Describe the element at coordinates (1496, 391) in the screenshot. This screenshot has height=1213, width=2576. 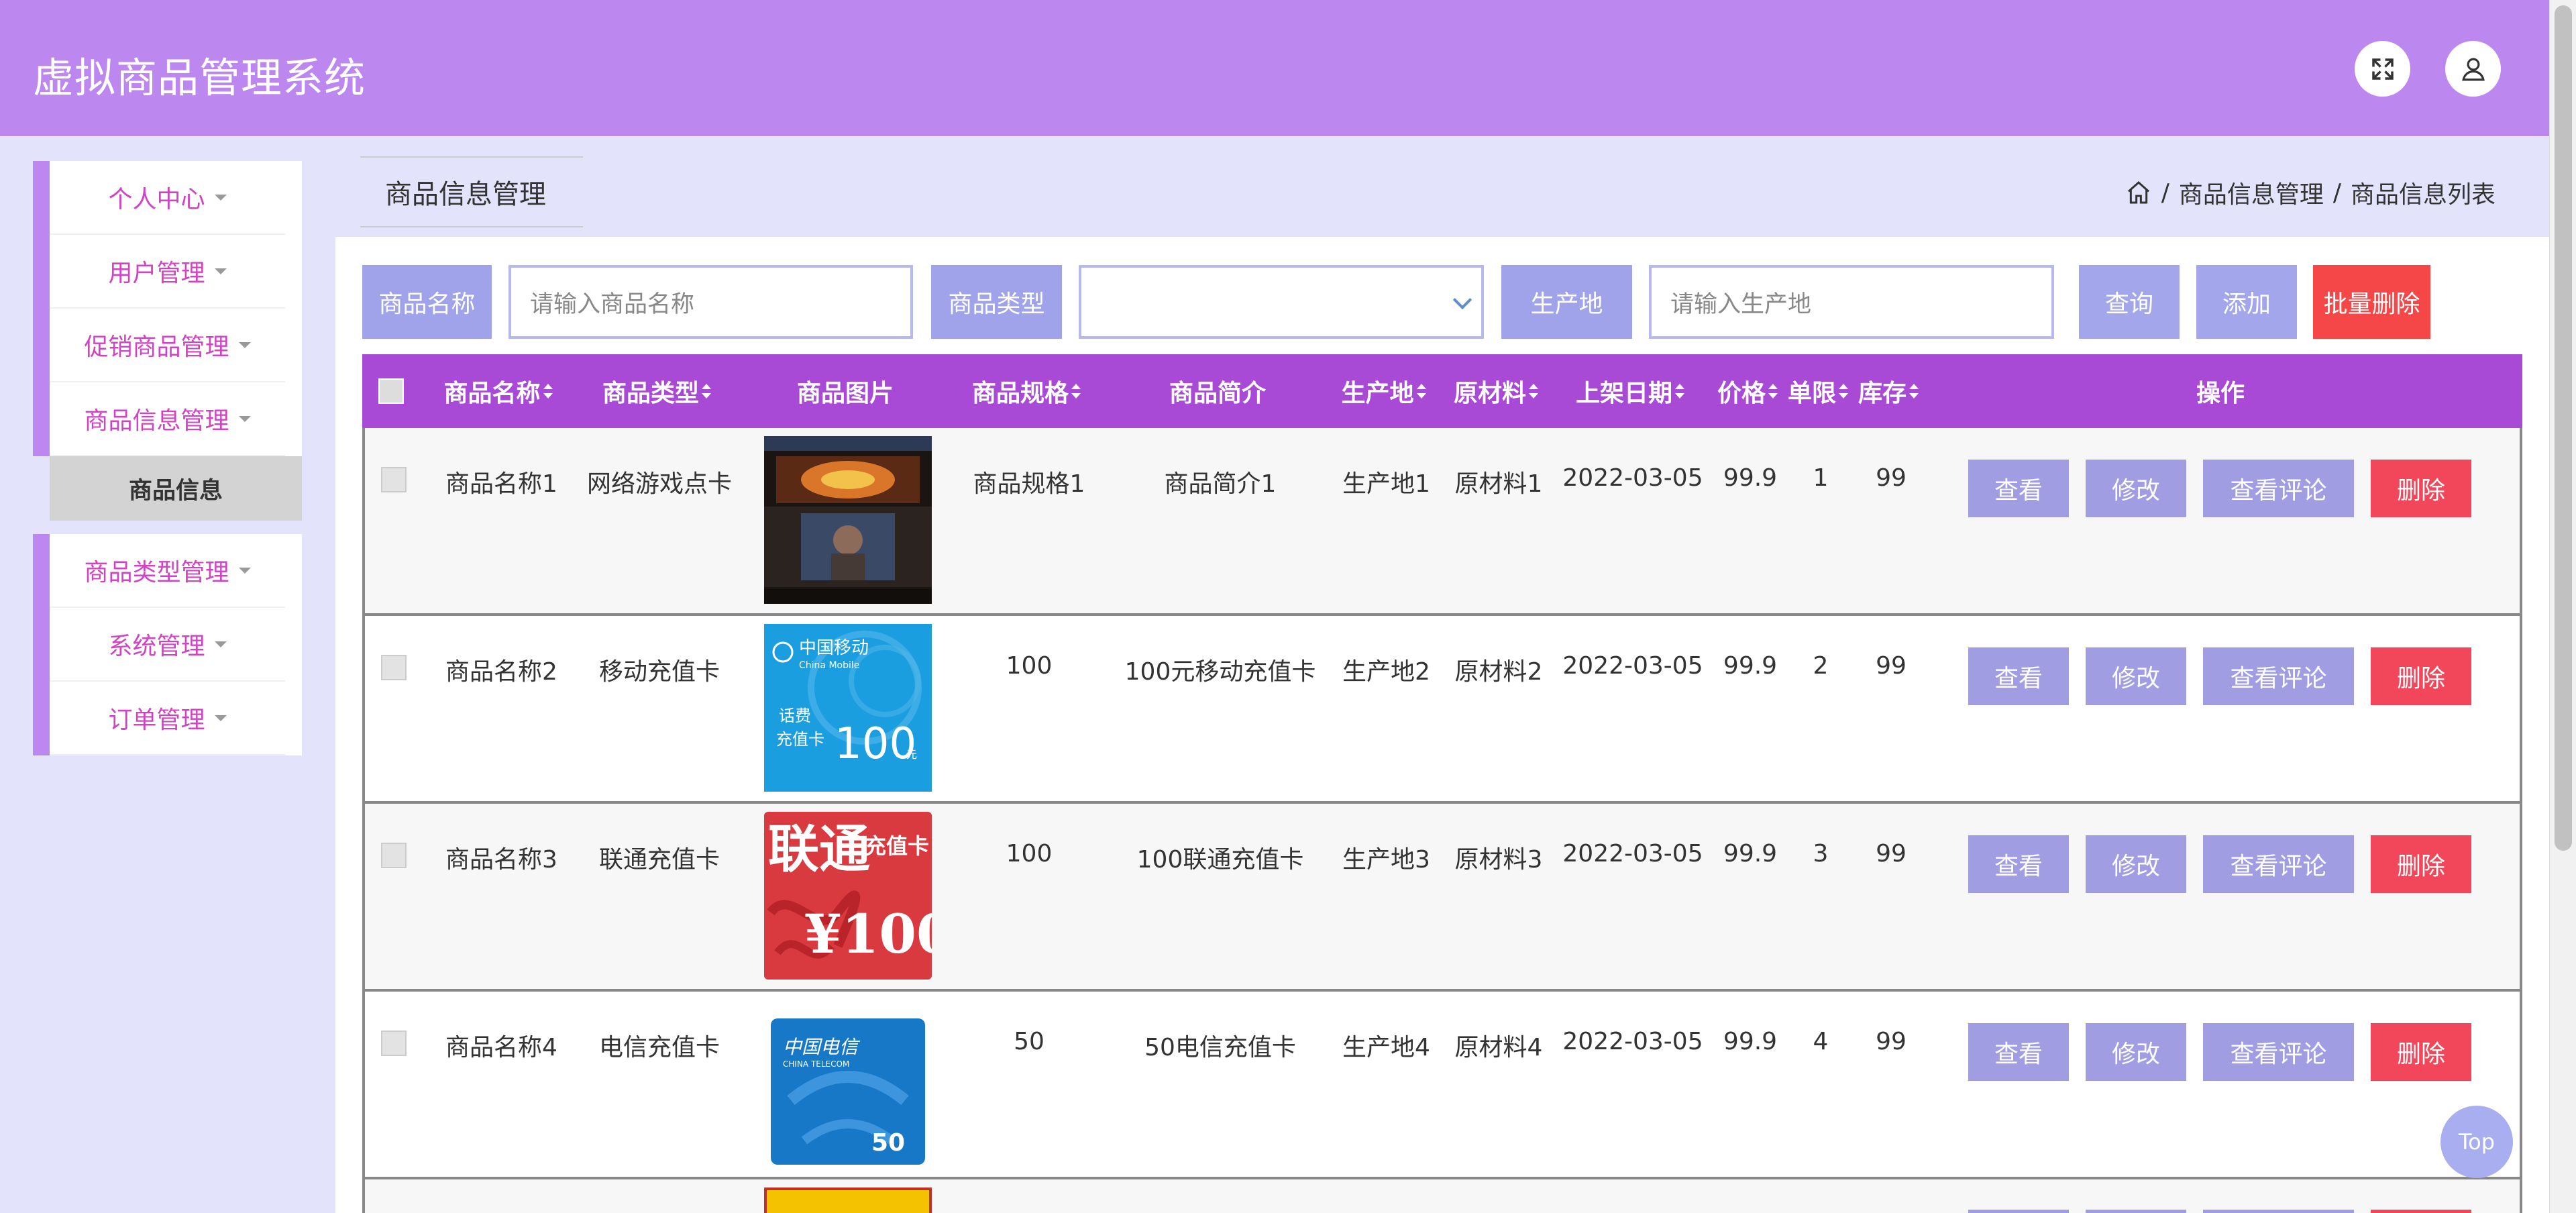
I see `col-header-material: 原材料` at that location.